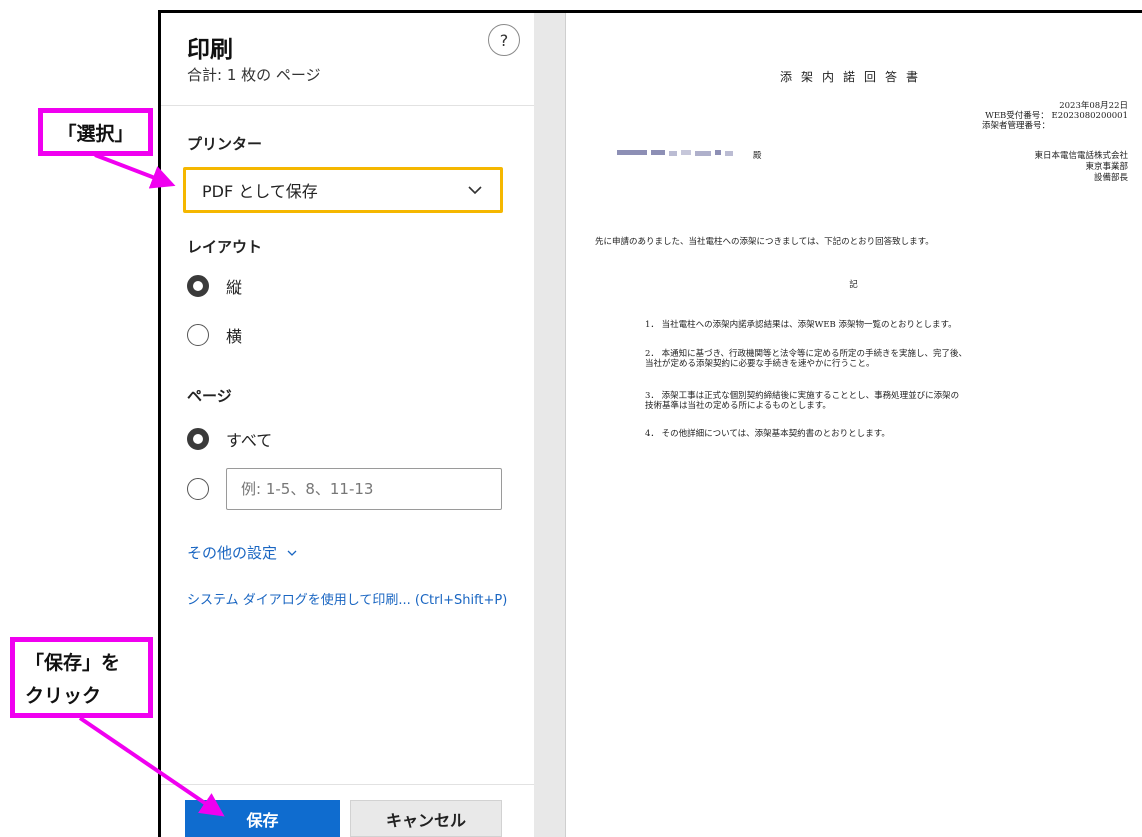 Image resolution: width=1142 pixels, height=837 pixels. I want to click on printer-selected-value: PDF として保存, so click(260, 191).